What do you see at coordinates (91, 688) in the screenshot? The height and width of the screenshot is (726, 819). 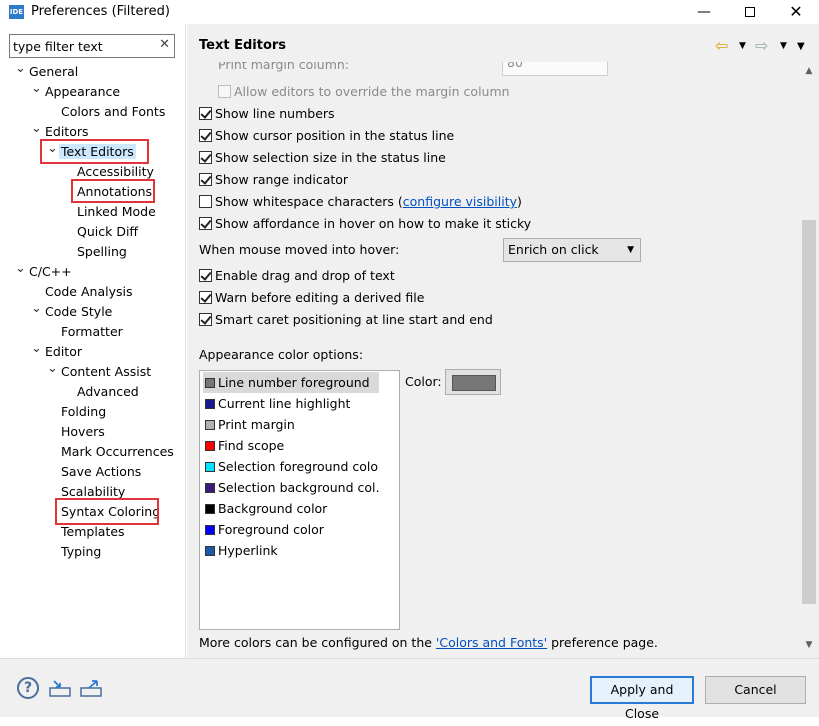 I see `export-icon` at bounding box center [91, 688].